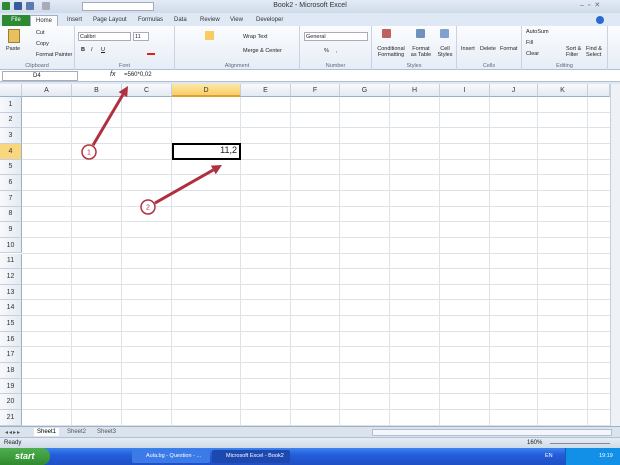 The width and height of the screenshot is (620, 465). Describe the element at coordinates (597, 52) in the screenshot. I see `find-select-button: Find & Select` at that location.